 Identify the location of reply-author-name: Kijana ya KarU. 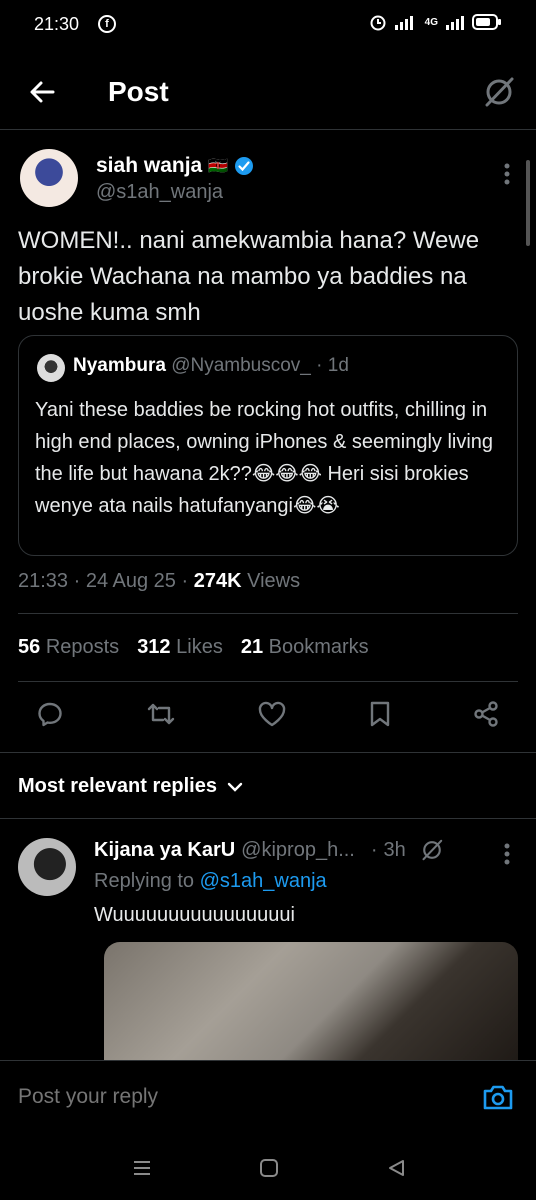
(165, 849).